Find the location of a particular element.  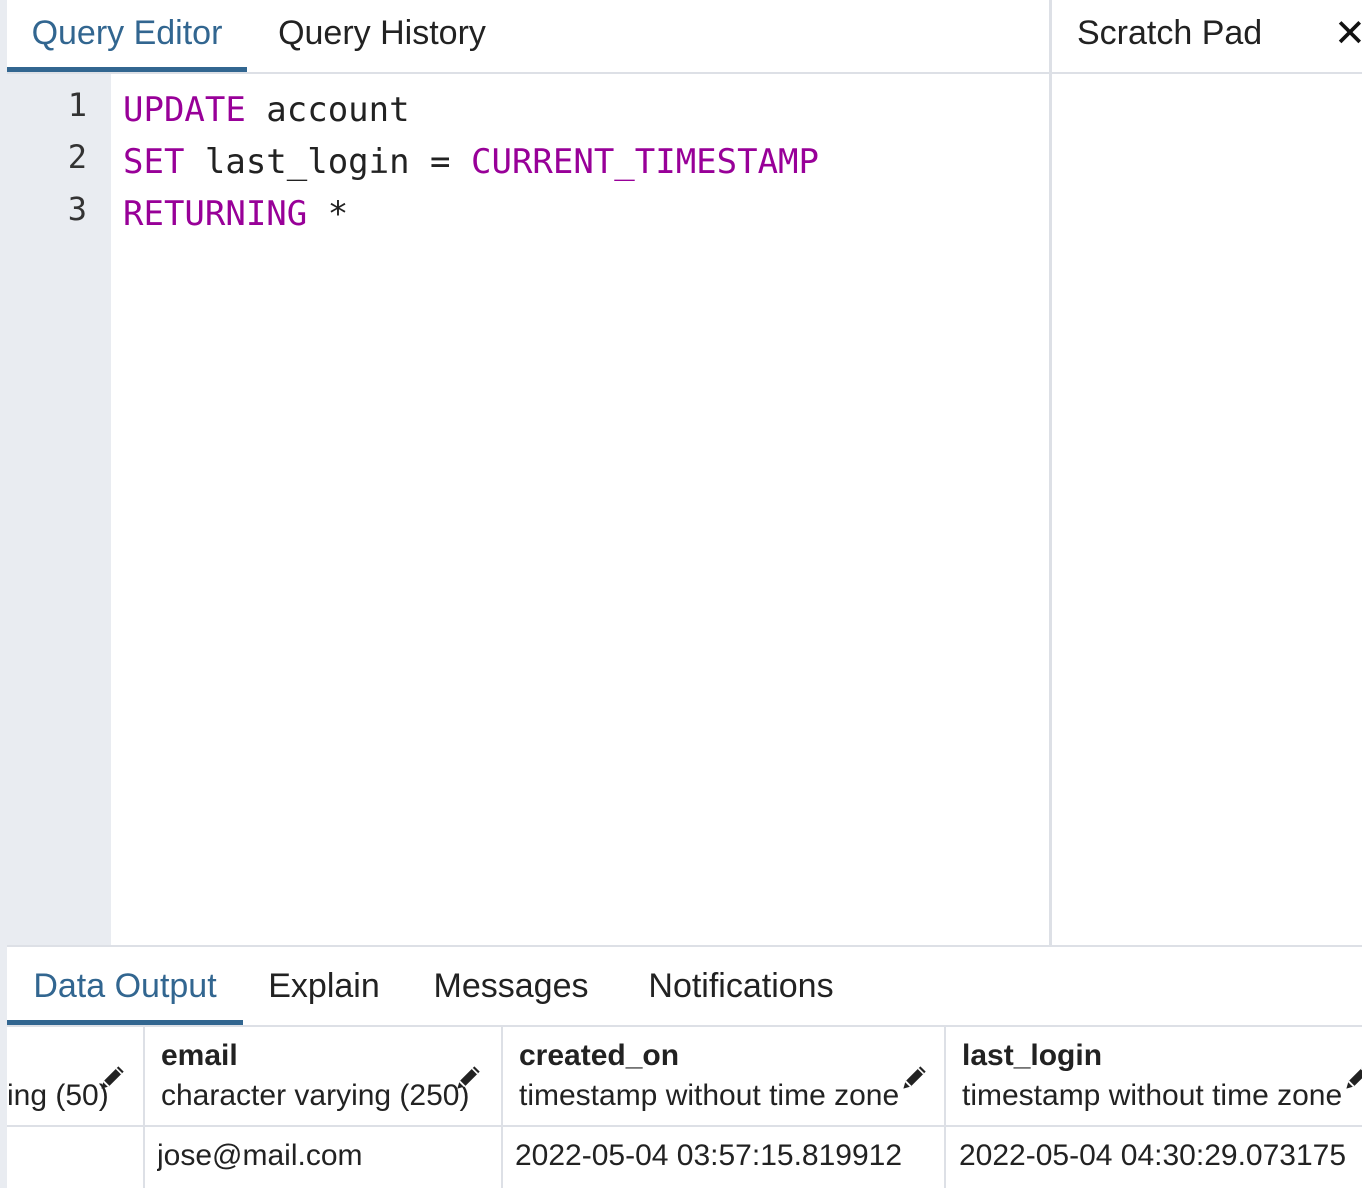

sql-keyword: CURRENT_TIMESTAMP is located at coordinates (645, 162).